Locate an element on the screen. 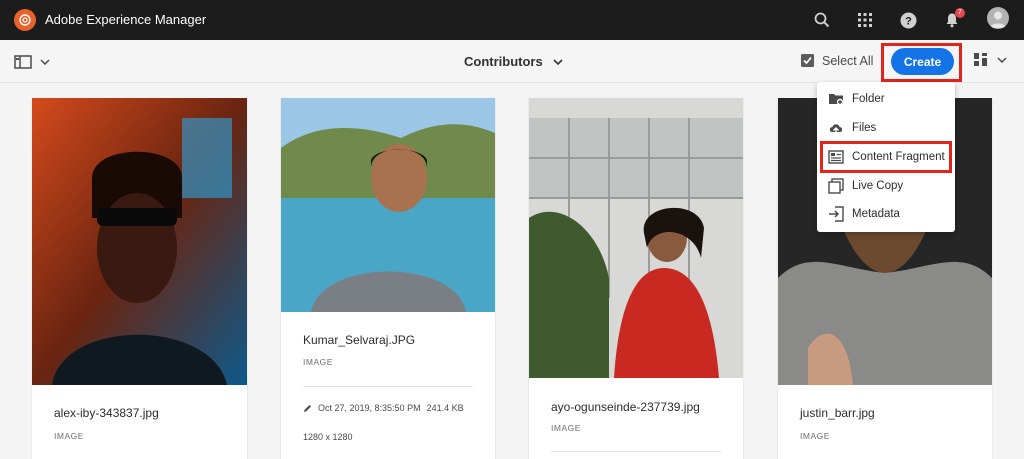 The height and width of the screenshot is (459, 1024). asset-title: justin_barr.jpg is located at coordinates (837, 413).